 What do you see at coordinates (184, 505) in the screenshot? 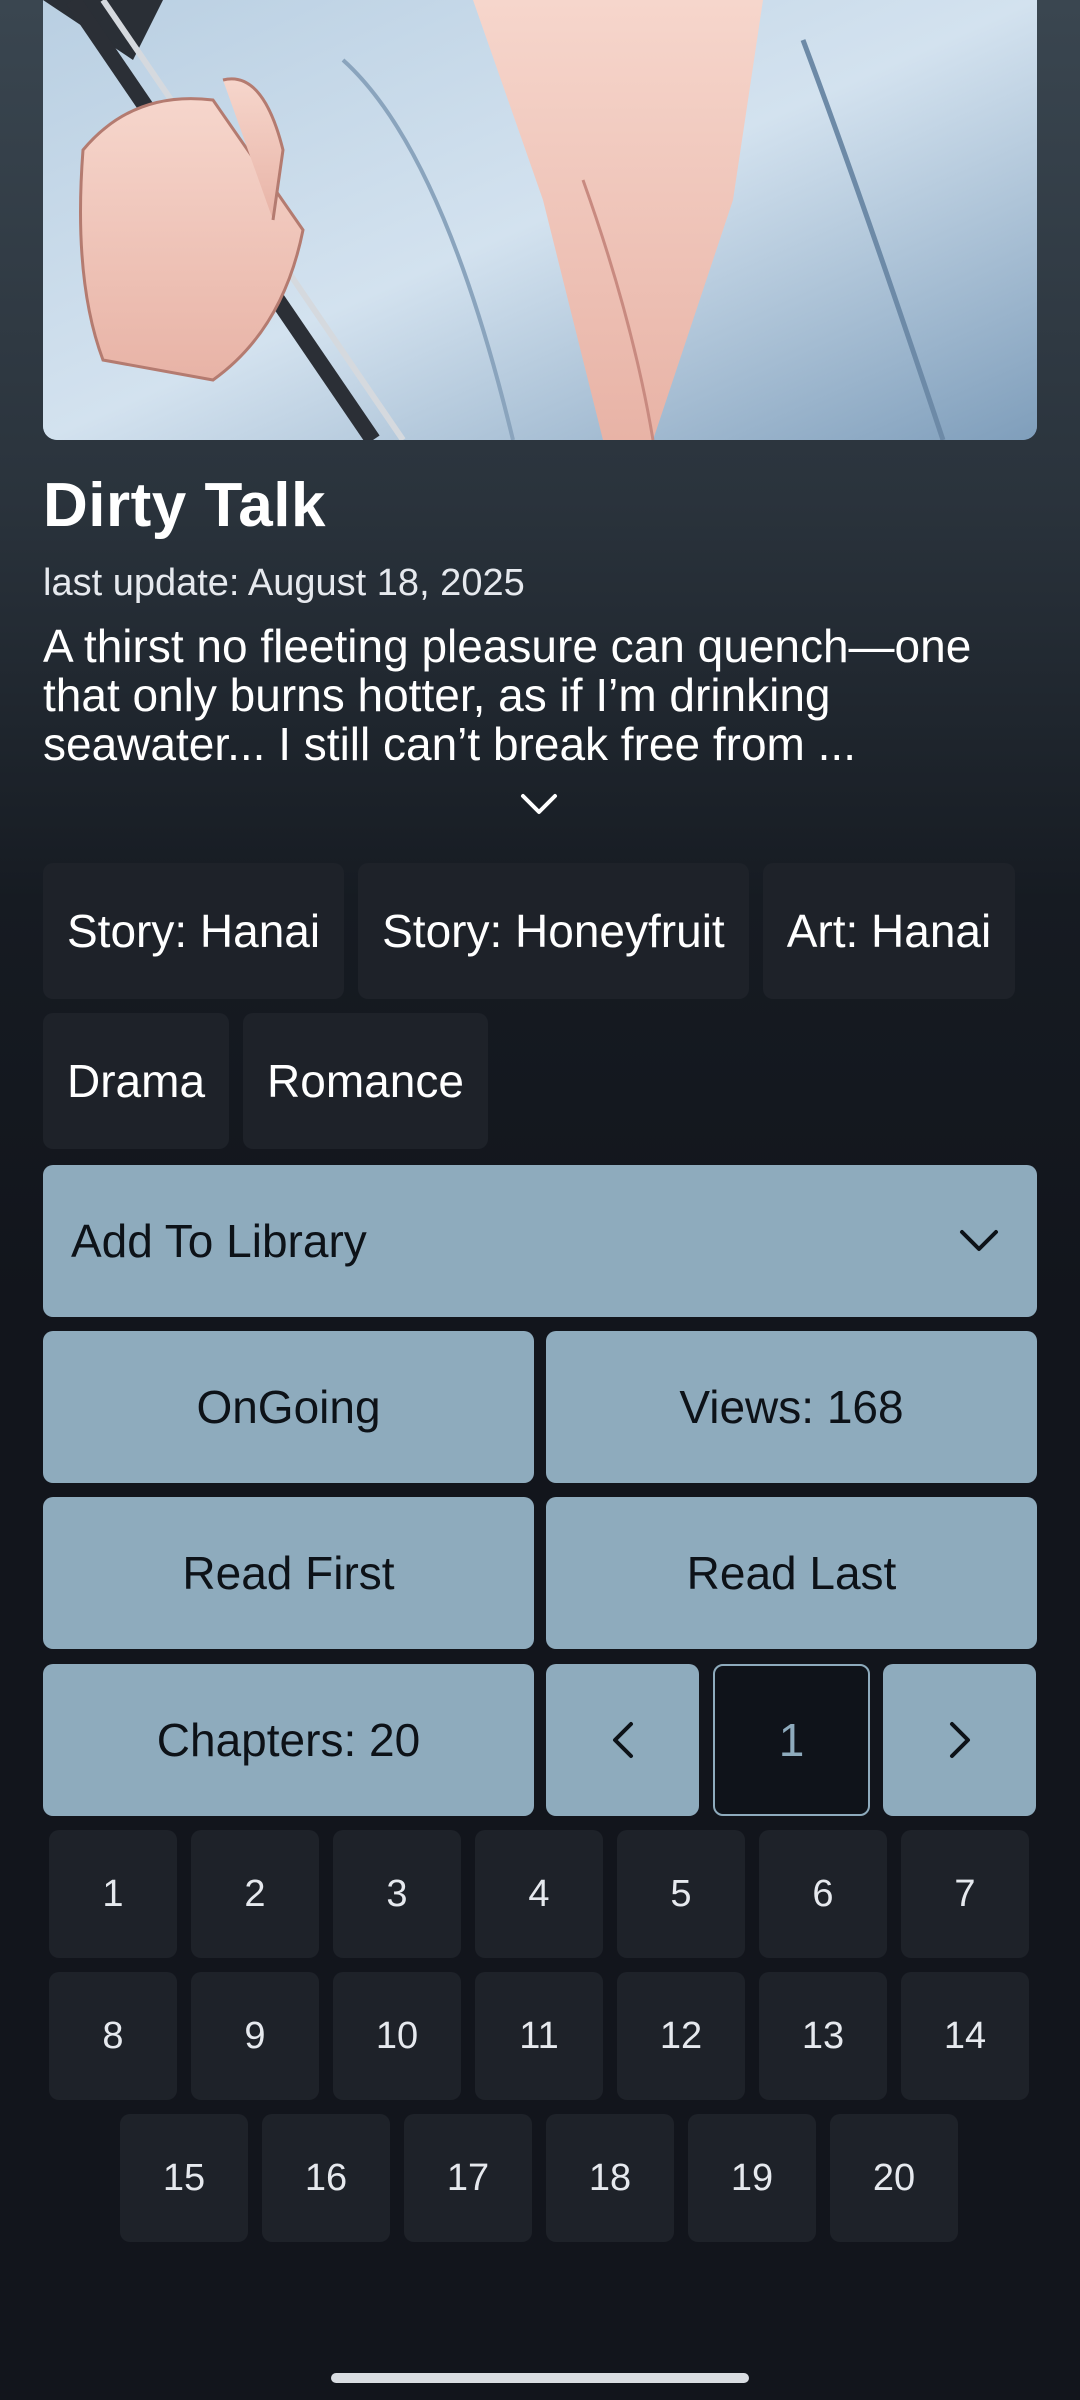
I see `manga-title: Dirty Talk` at bounding box center [184, 505].